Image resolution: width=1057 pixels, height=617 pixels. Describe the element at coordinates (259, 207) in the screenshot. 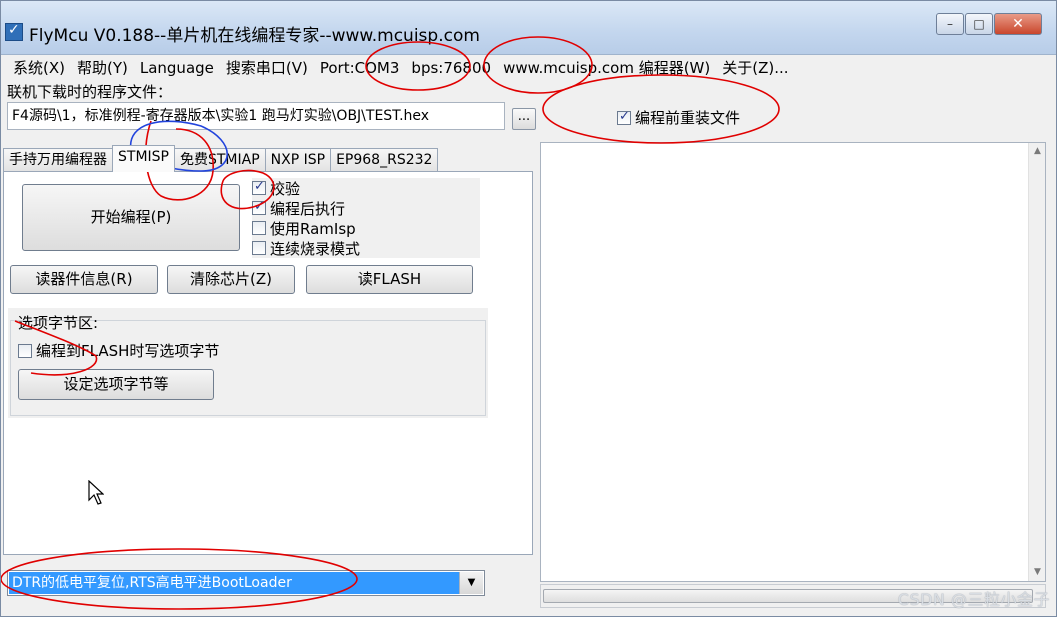

I see `run-after-program-checkbox` at that location.